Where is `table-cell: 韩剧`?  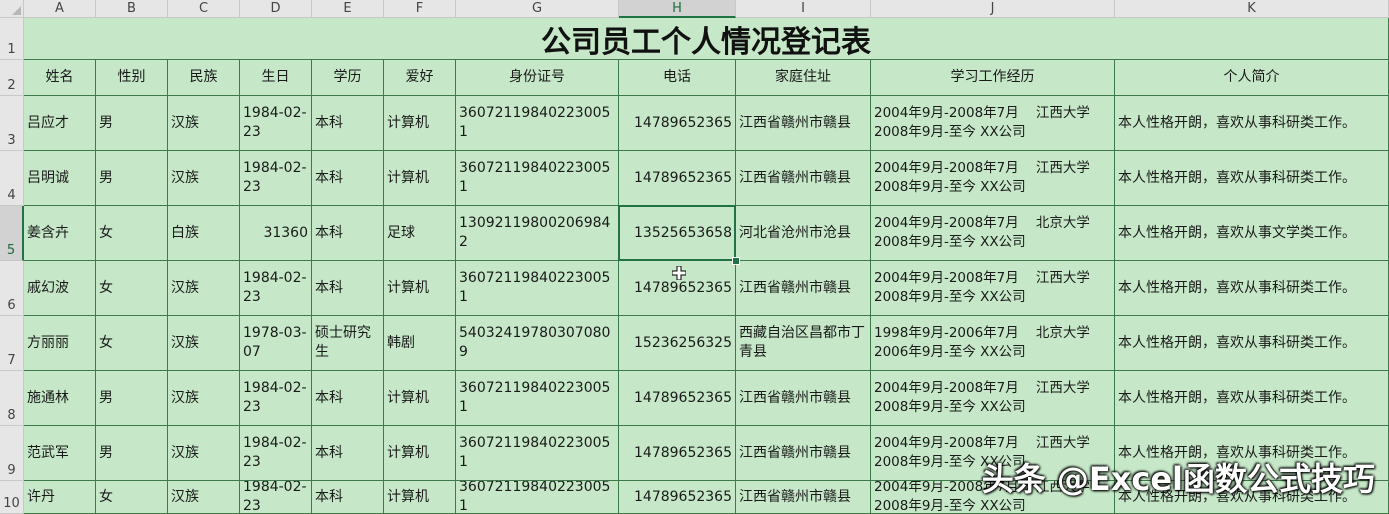 table-cell: 韩剧 is located at coordinates (420, 343).